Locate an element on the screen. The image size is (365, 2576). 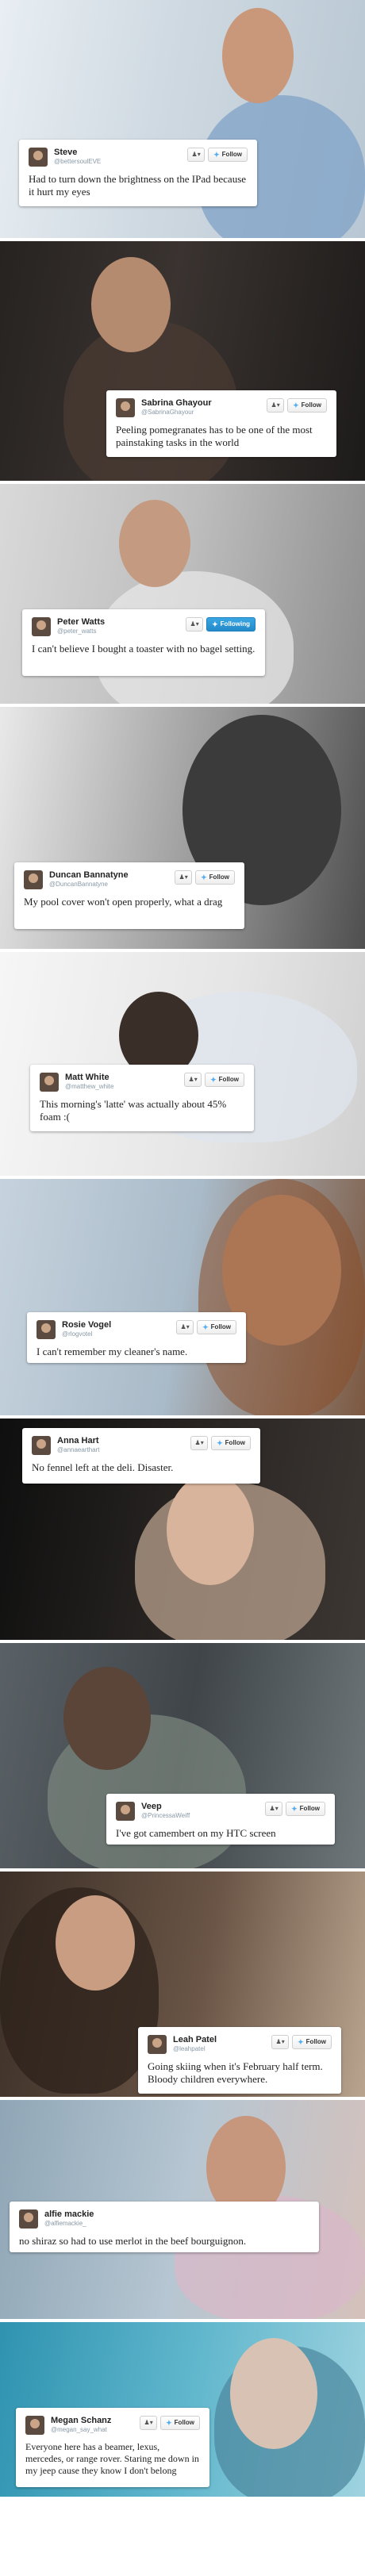
tweet-author-name: alfie mackie is located at coordinates (69, 2214).